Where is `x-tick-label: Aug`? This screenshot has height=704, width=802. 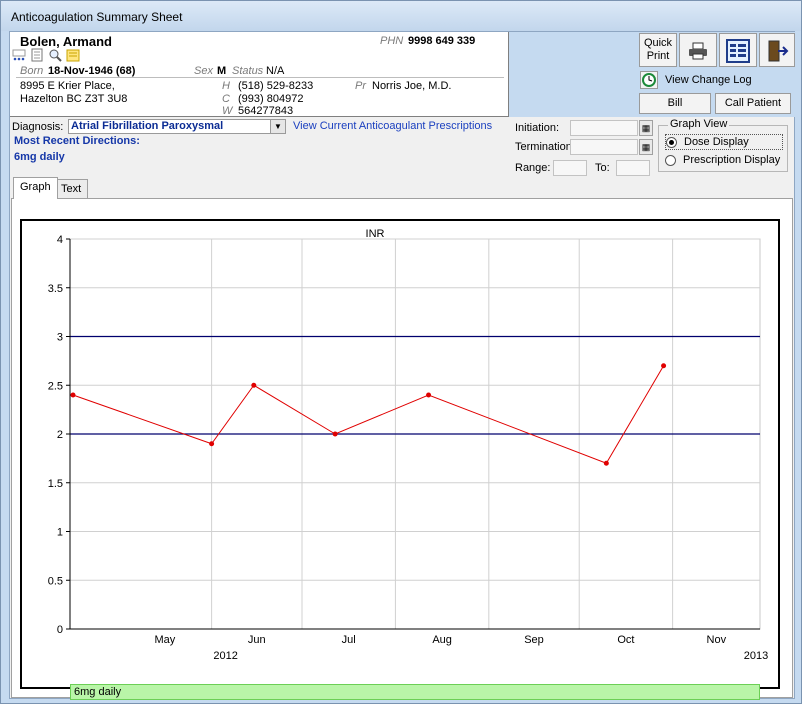 x-tick-label: Aug is located at coordinates (442, 640).